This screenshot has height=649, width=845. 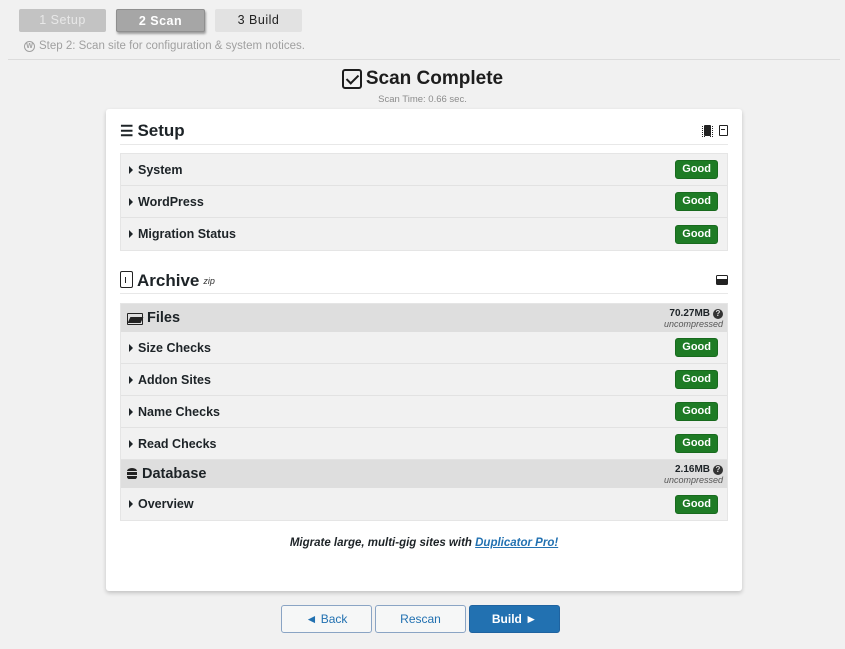 What do you see at coordinates (351, 79) in the screenshot?
I see `checkbox-checked-icon` at bounding box center [351, 79].